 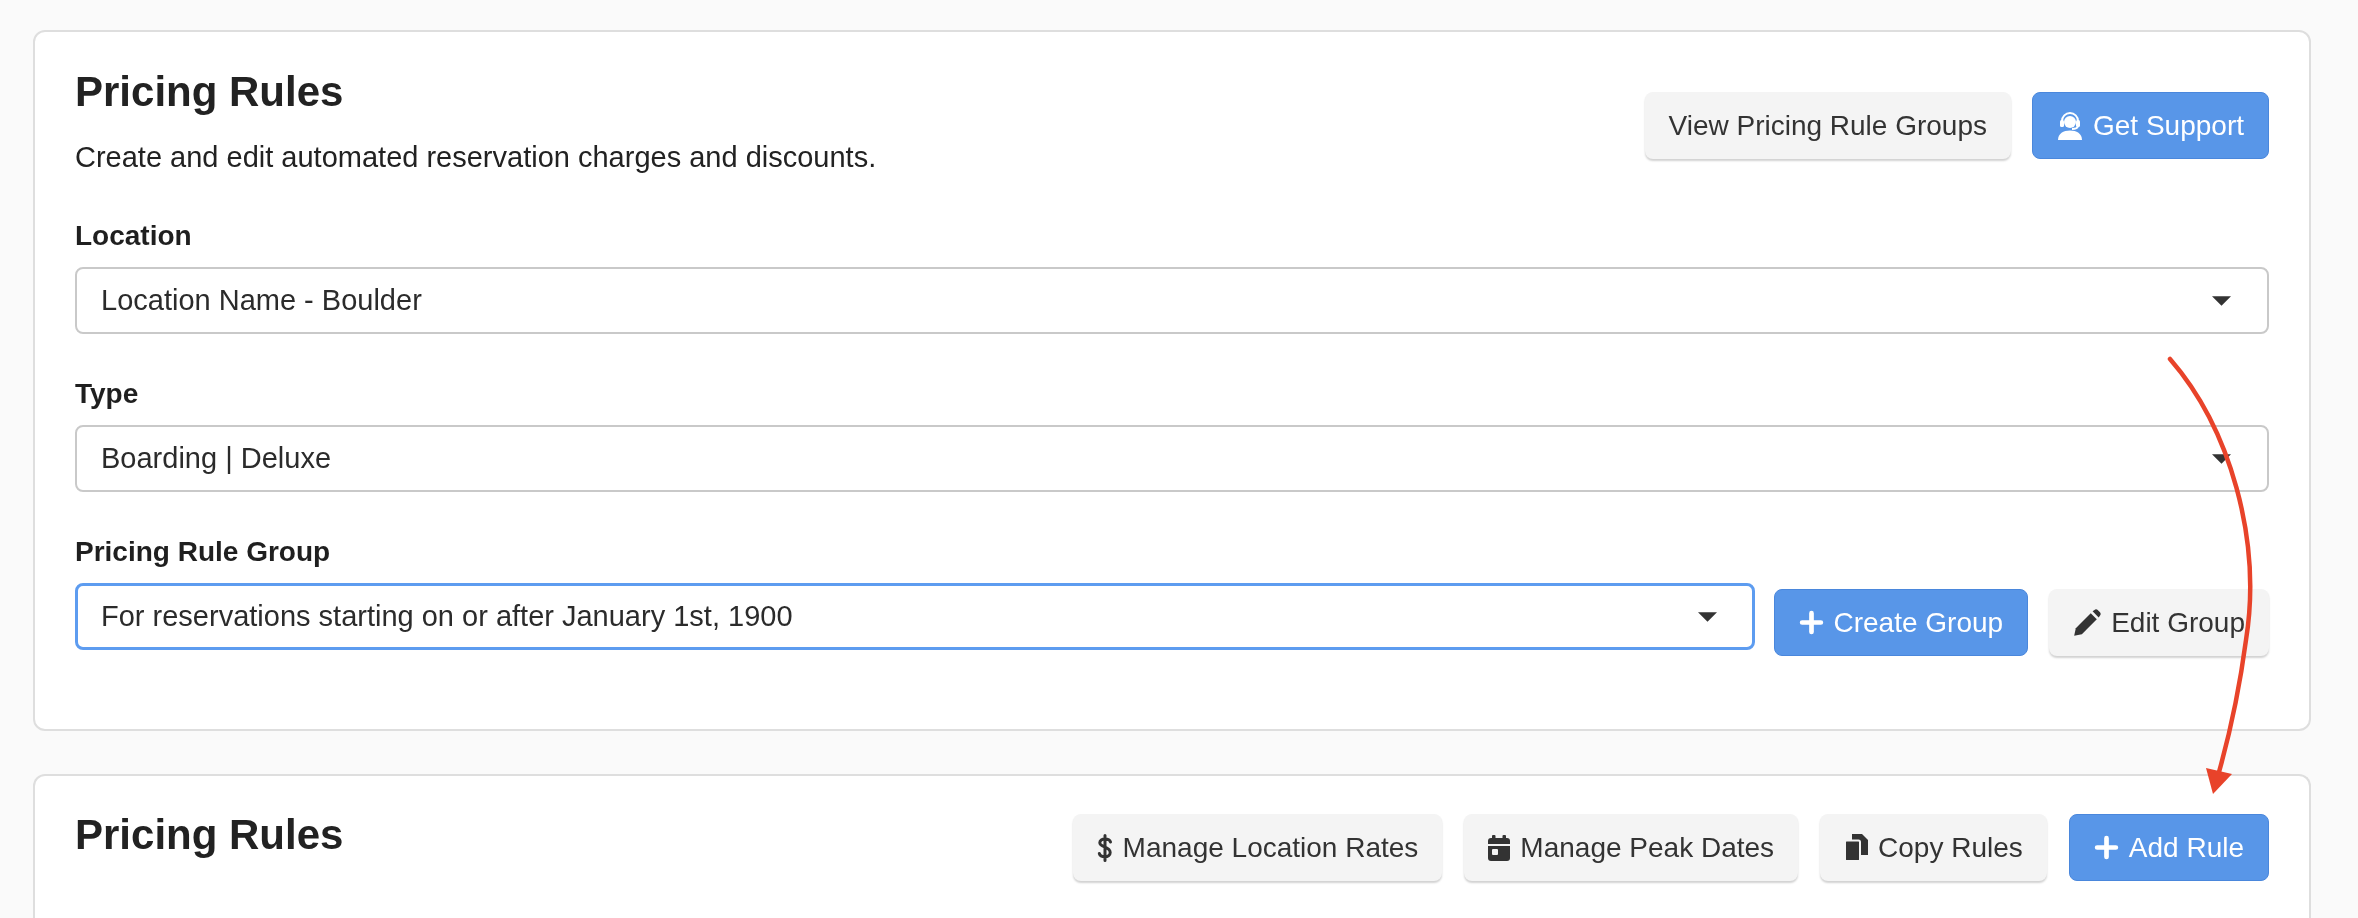 What do you see at coordinates (2070, 125) in the screenshot?
I see `headset-icon` at bounding box center [2070, 125].